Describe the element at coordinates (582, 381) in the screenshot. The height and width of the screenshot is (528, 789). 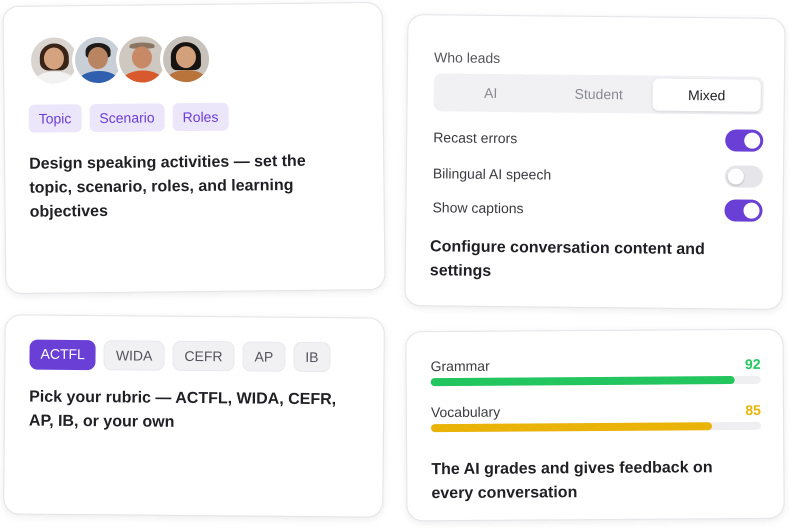
I see `grammar-progress-fill` at that location.